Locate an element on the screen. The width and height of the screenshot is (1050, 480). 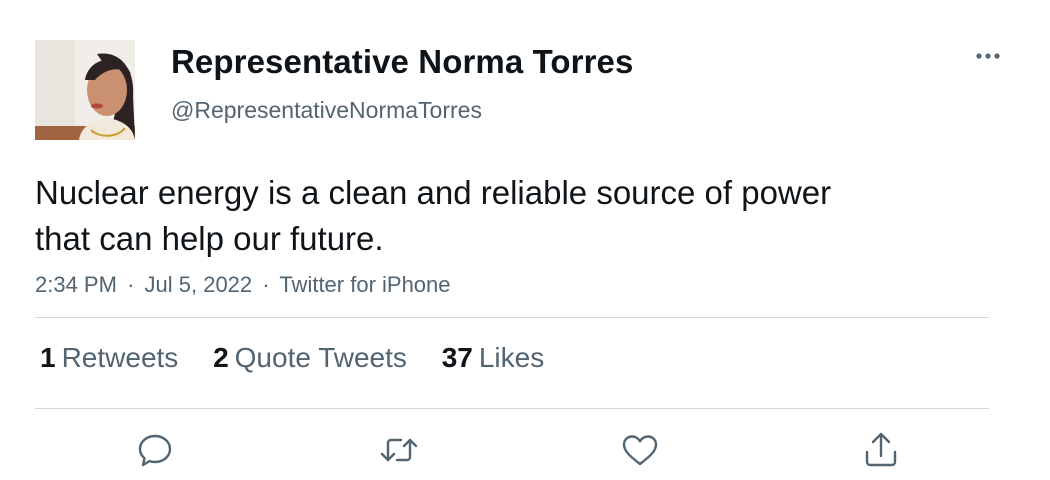
share-button is located at coordinates (881, 450).